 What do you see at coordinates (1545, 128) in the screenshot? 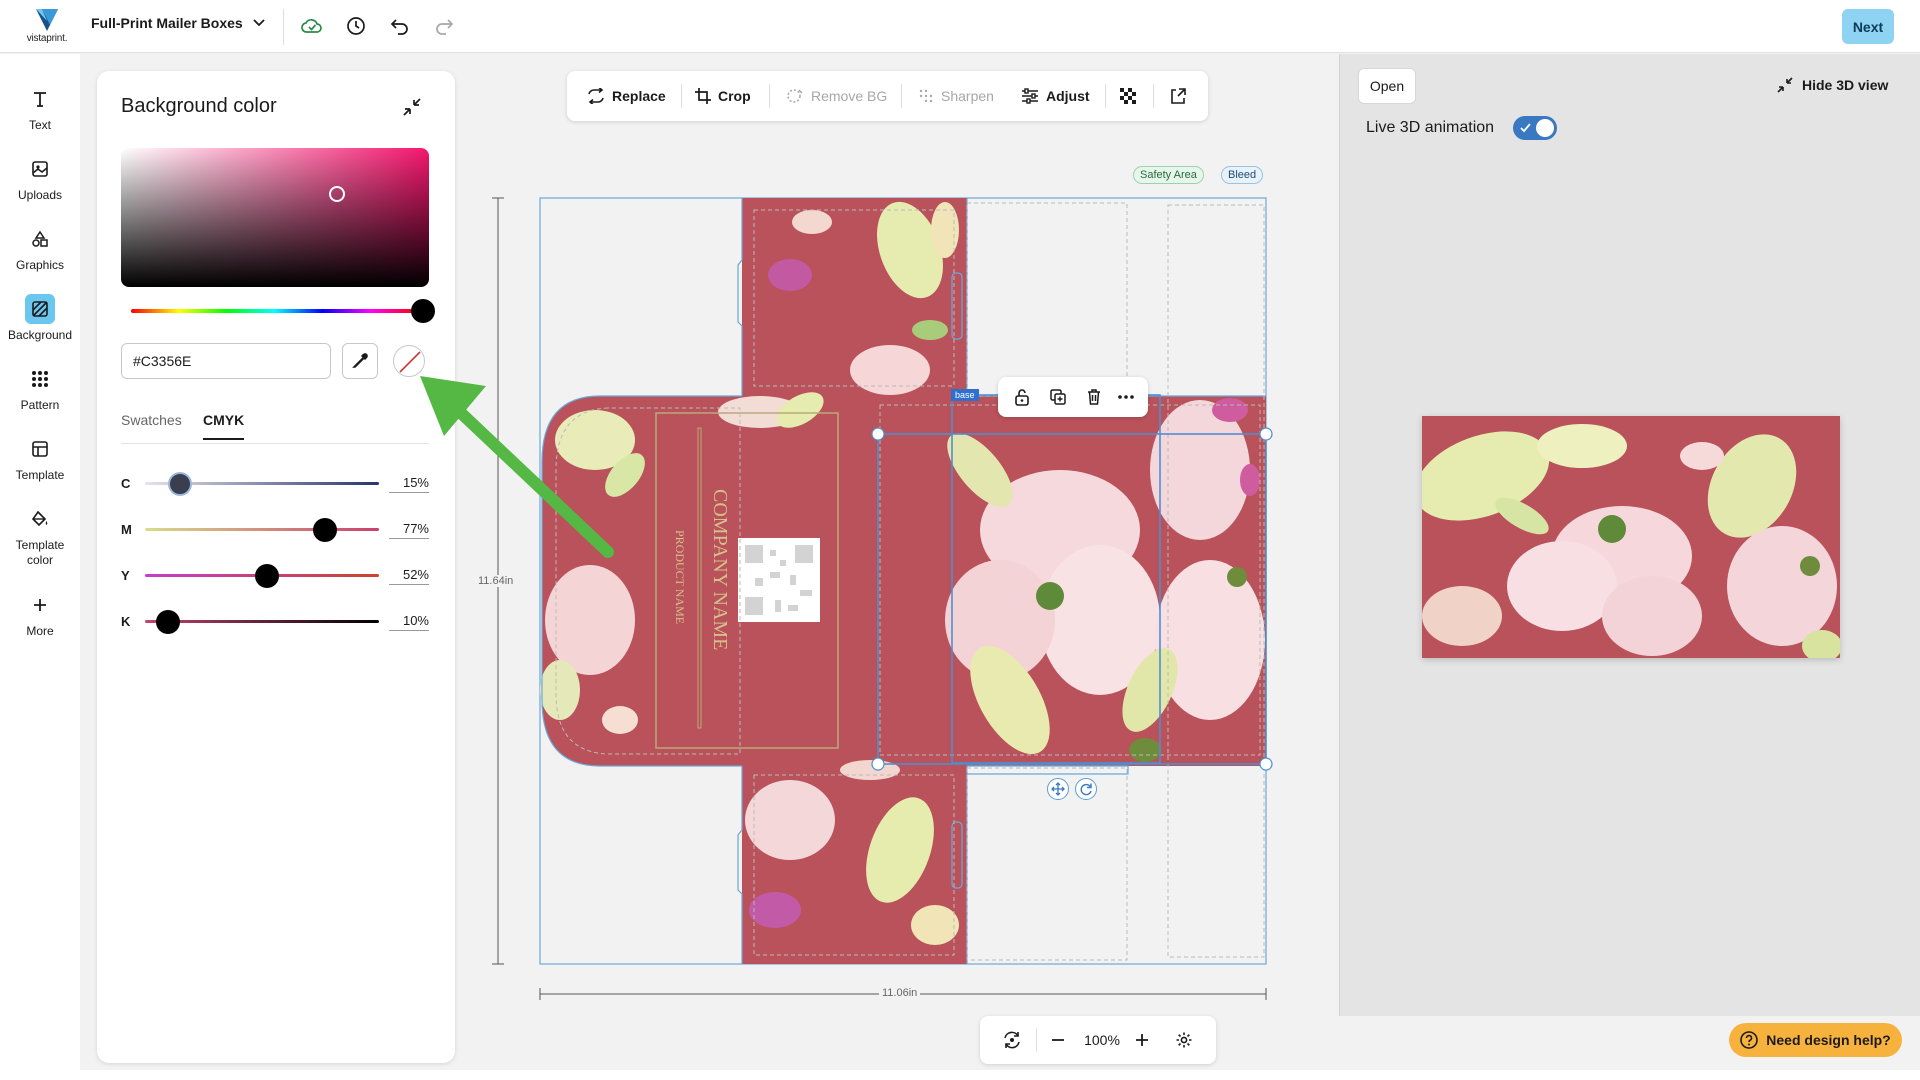
I see `toggle-knob` at bounding box center [1545, 128].